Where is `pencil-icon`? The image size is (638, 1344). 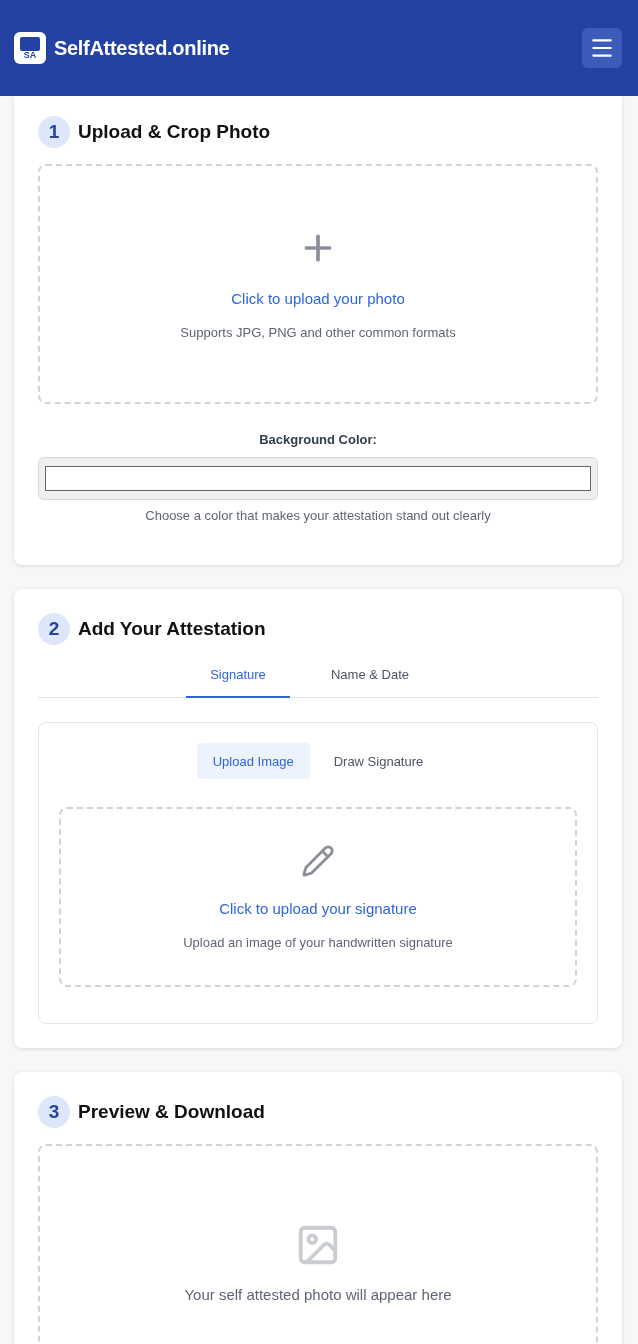
pencil-icon is located at coordinates (318, 861).